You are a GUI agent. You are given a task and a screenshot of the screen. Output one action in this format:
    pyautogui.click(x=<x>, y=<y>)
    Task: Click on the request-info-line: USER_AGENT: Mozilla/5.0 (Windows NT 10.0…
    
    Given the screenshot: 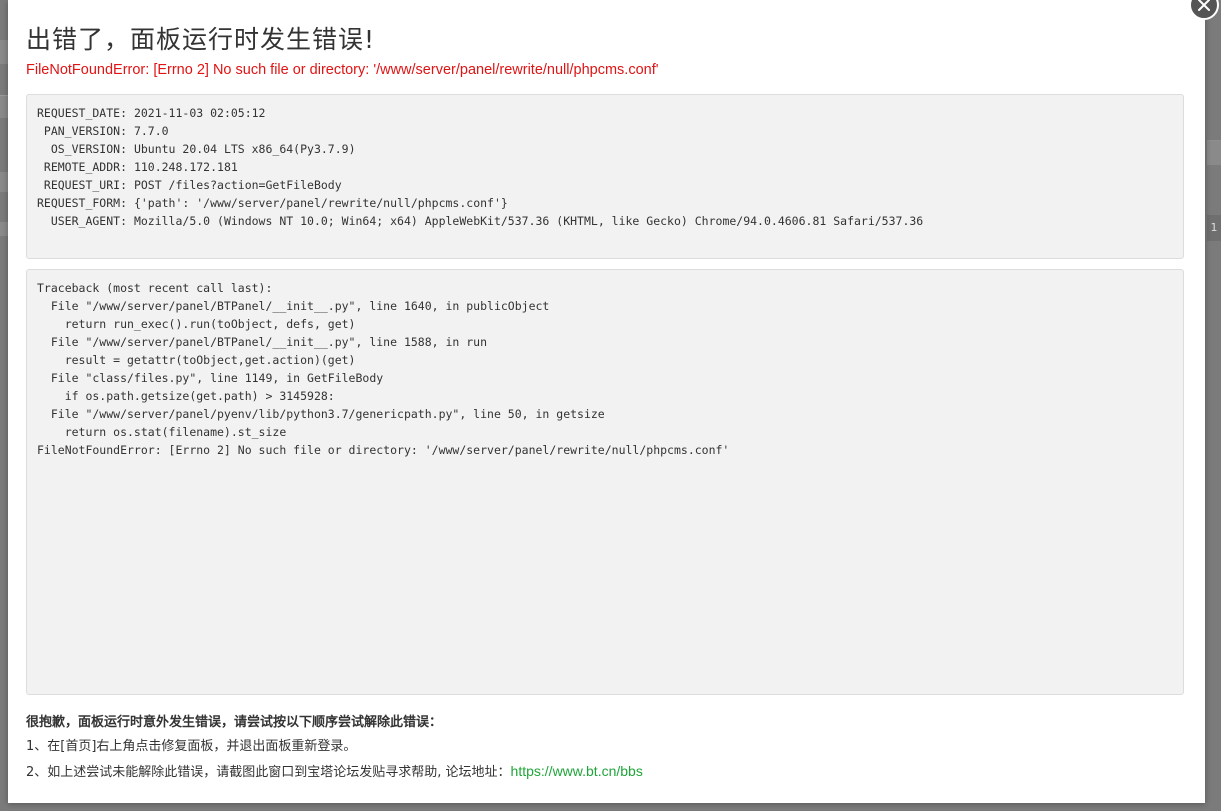 What is the action you would take?
    pyautogui.click(x=605, y=221)
    